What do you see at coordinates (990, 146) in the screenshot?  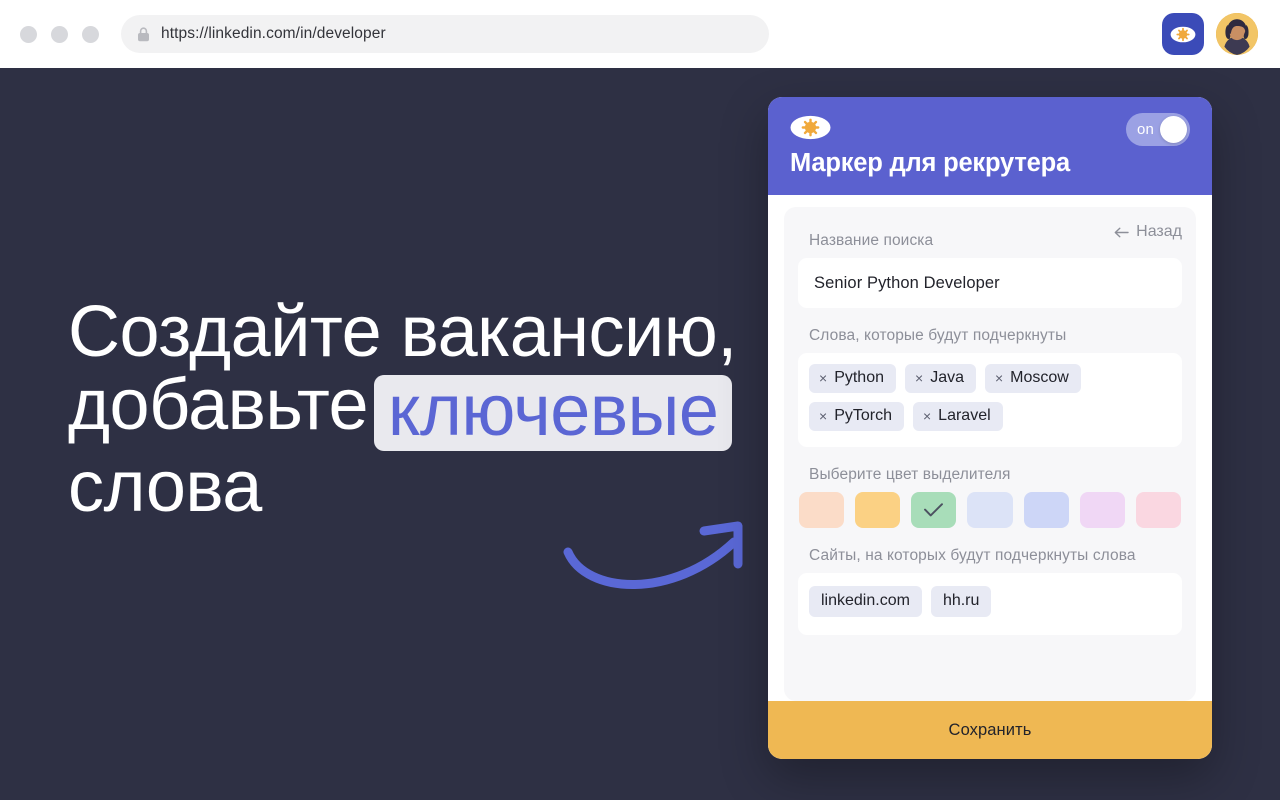 I see `panel-header: Маркер для рекрутера on` at bounding box center [990, 146].